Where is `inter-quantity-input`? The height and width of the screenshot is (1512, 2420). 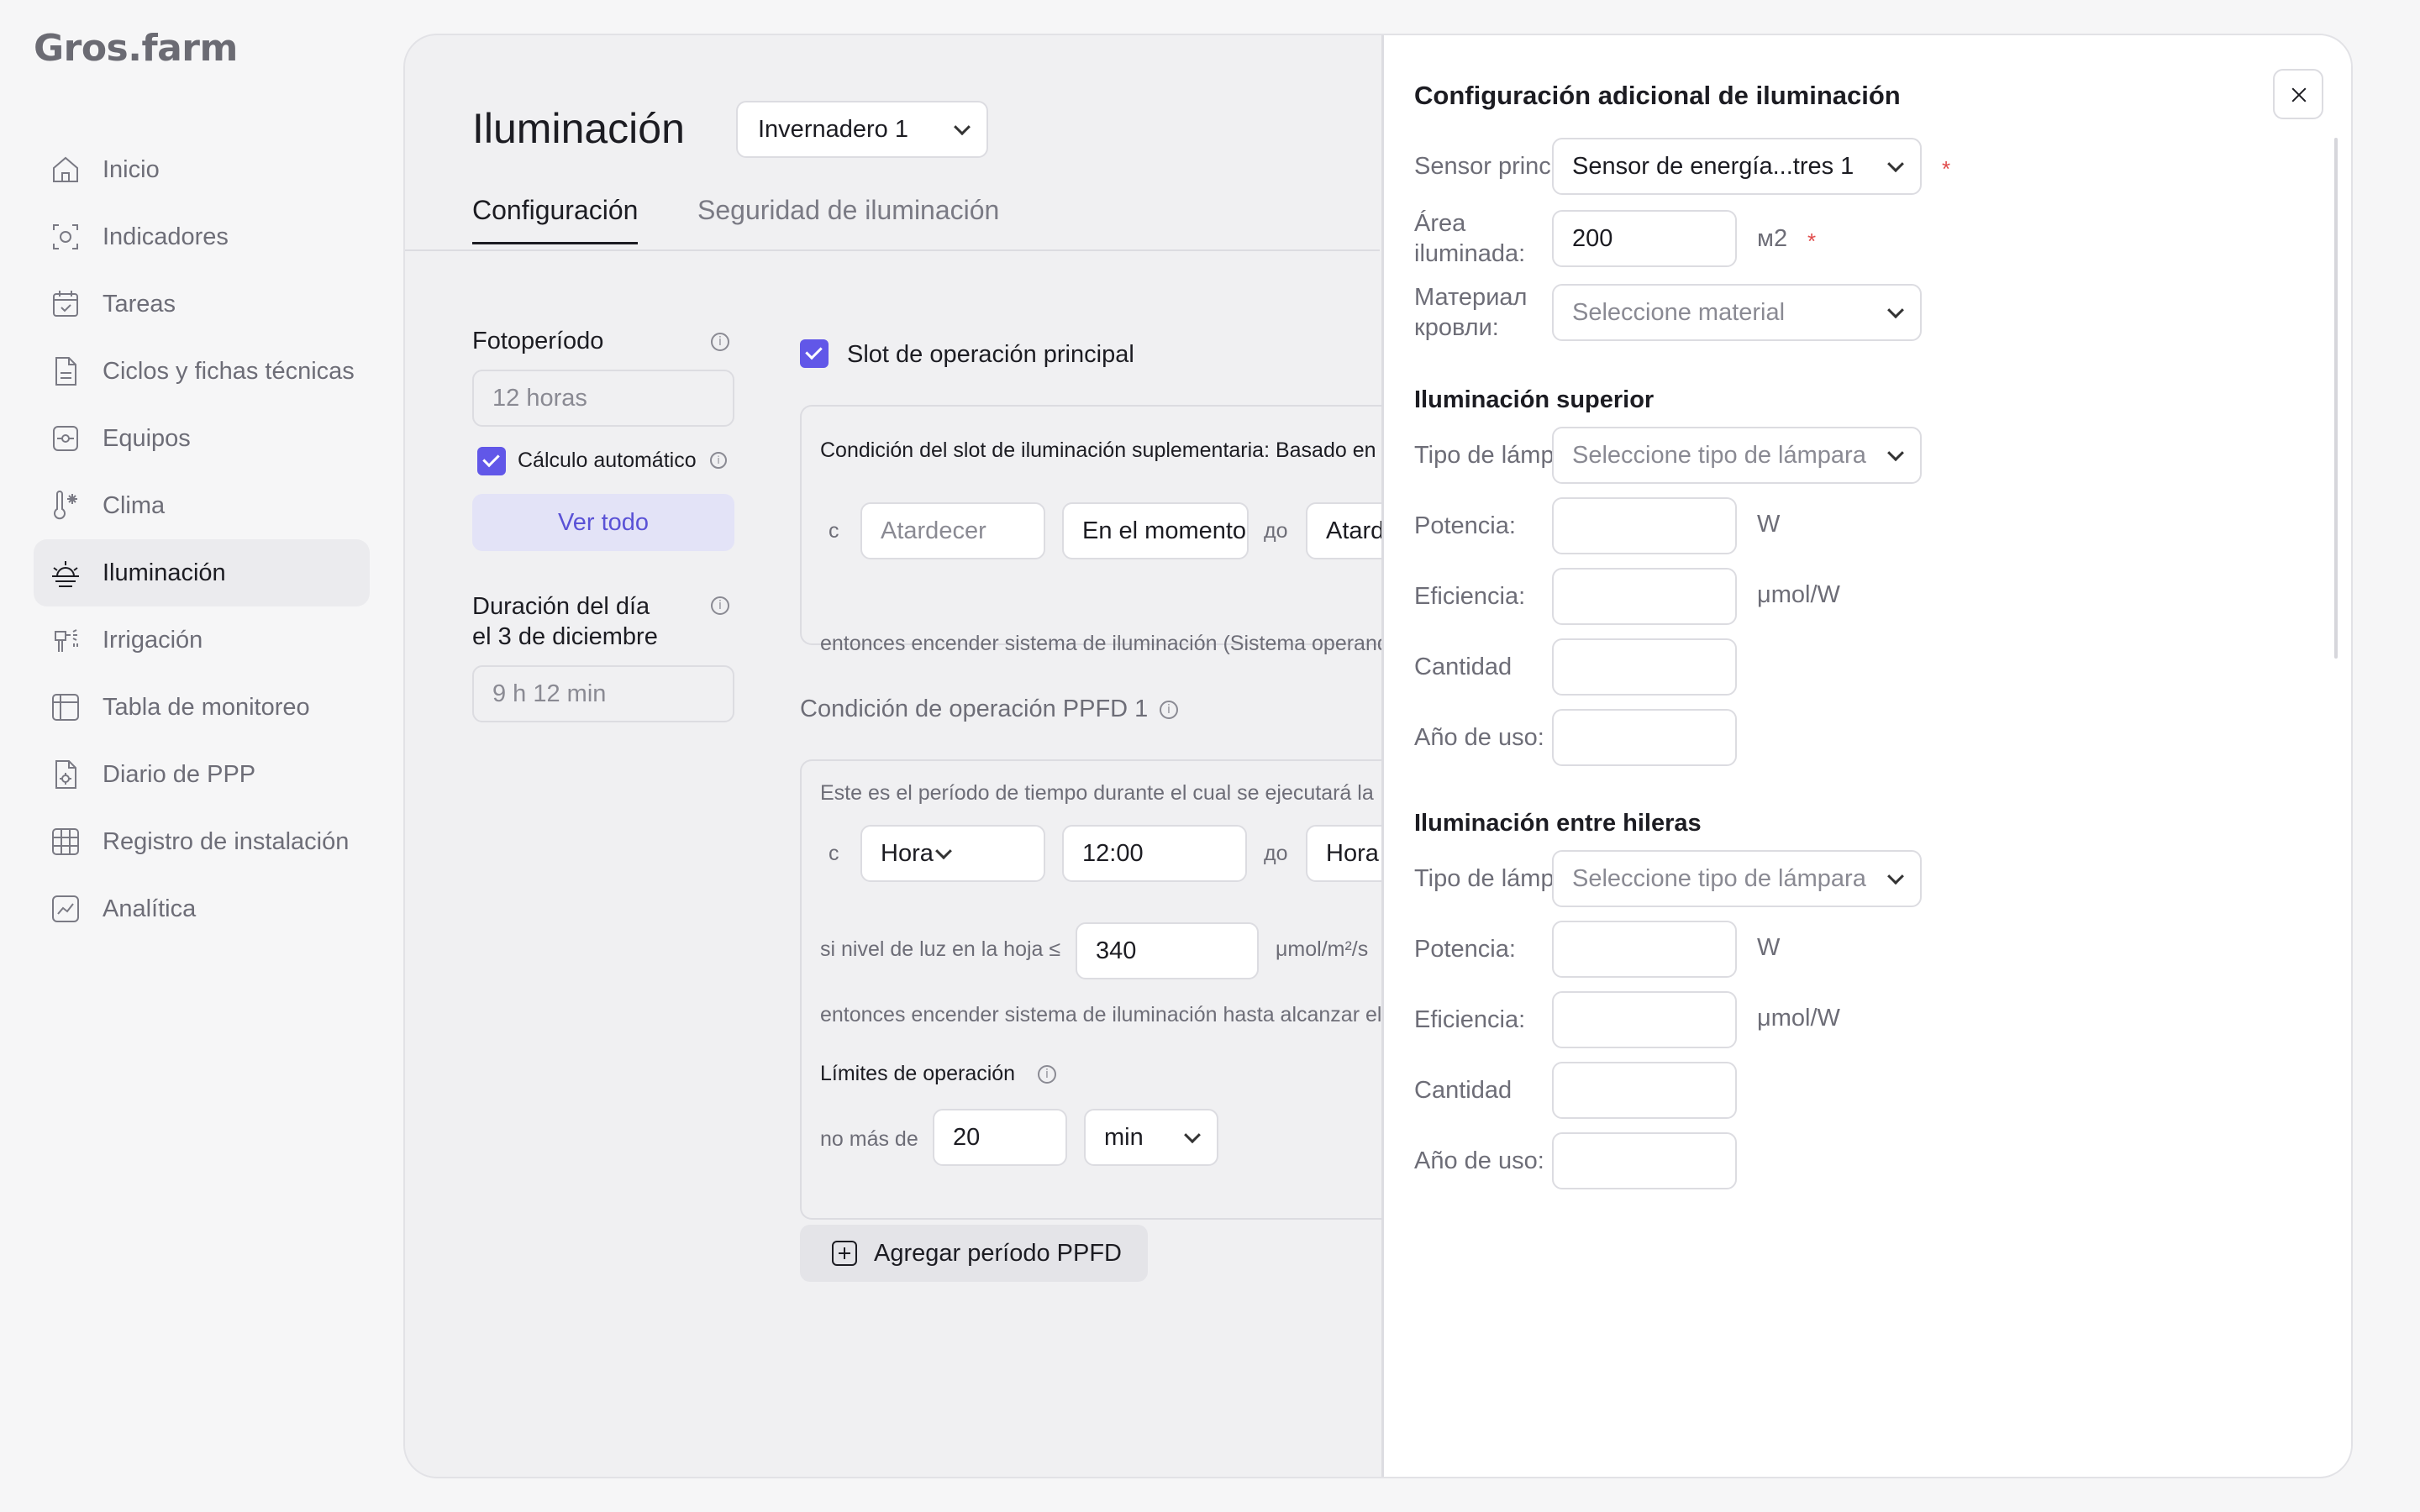
inter-quantity-input is located at coordinates (1645, 1090).